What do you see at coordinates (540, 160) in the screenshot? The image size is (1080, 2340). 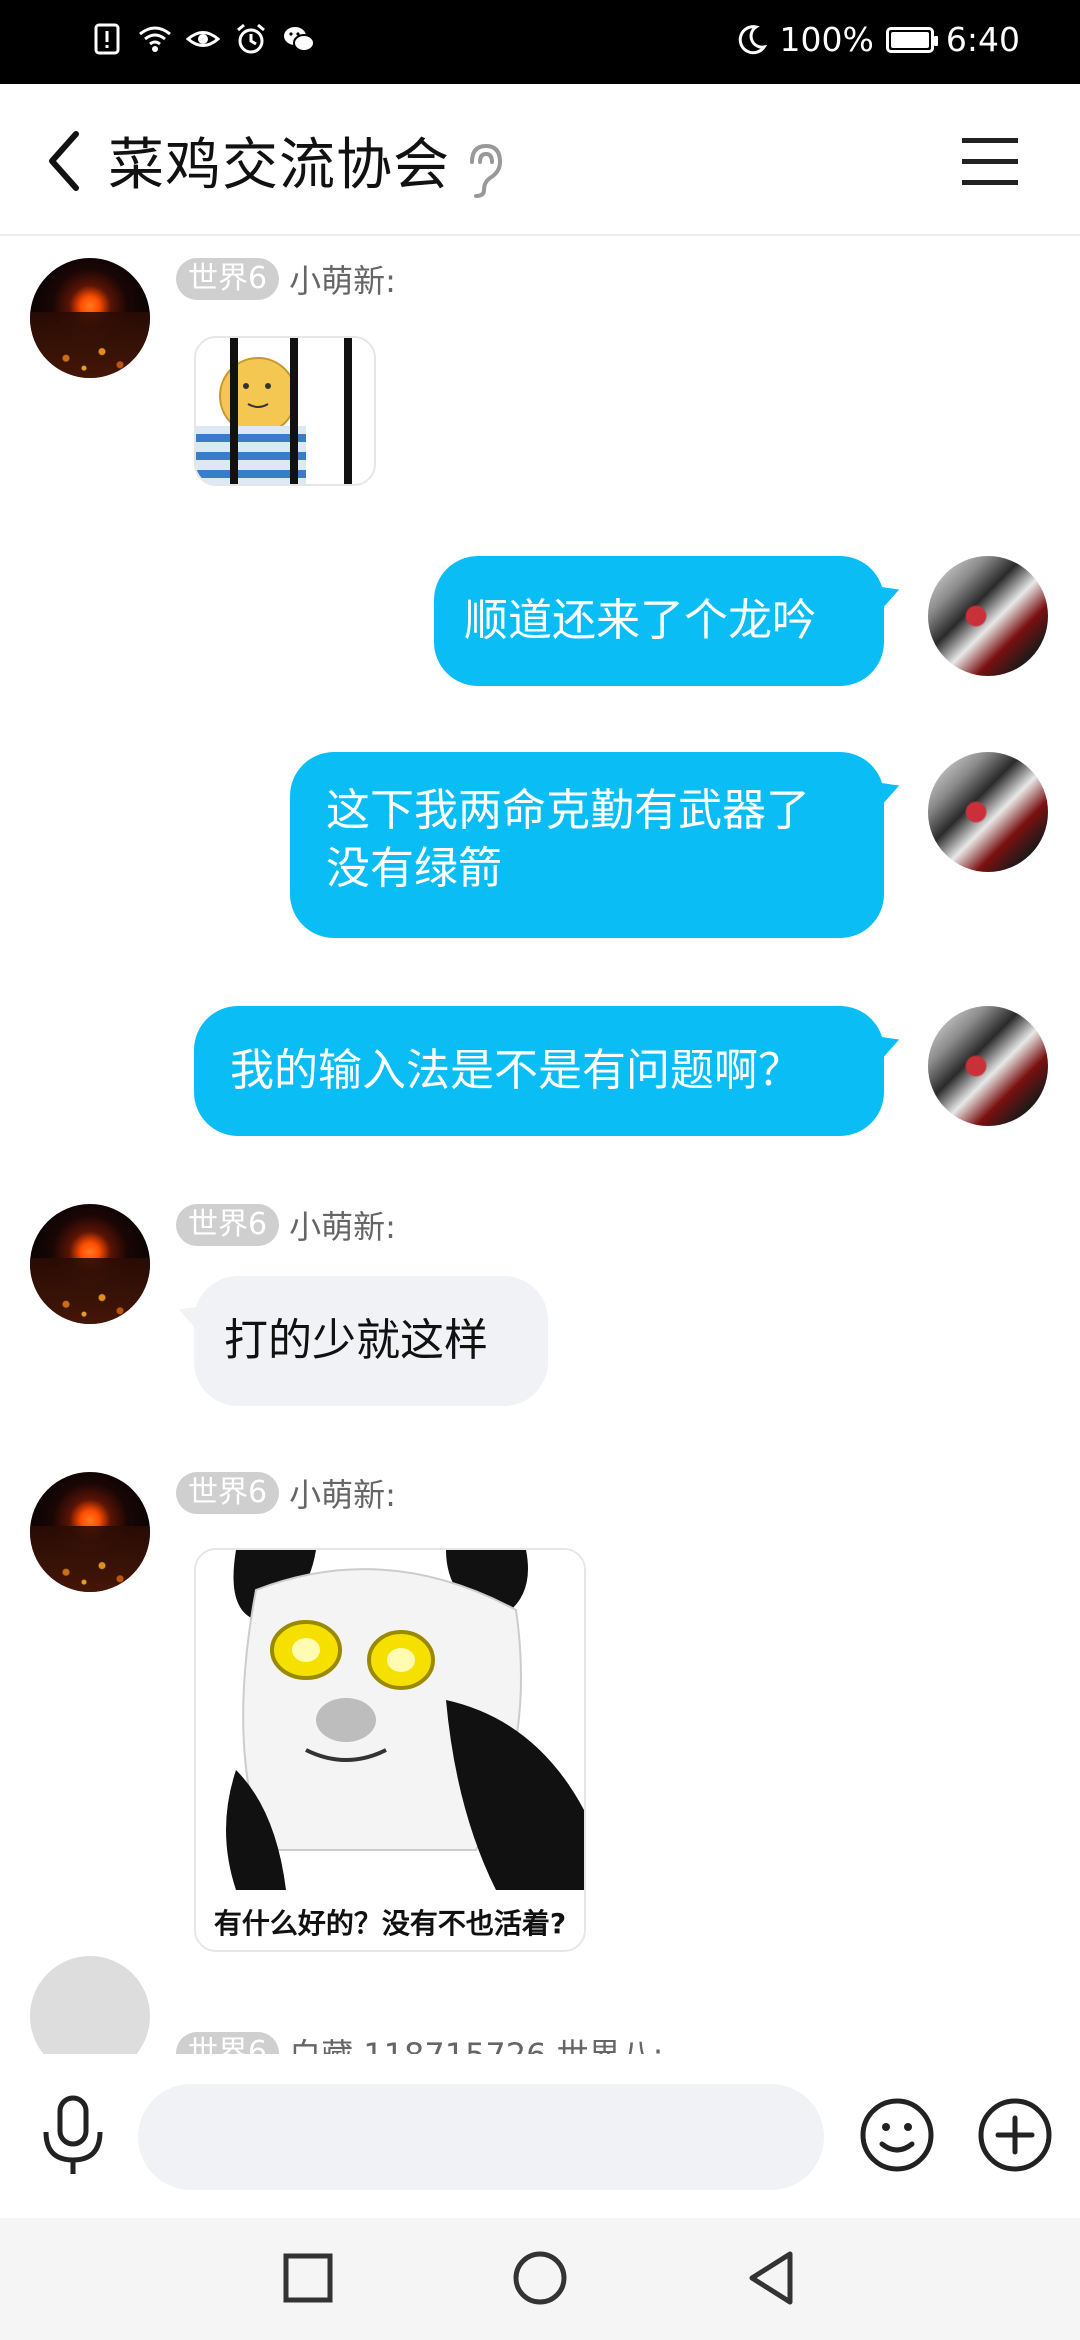 I see `chat-header: 菜鸡交流协会` at bounding box center [540, 160].